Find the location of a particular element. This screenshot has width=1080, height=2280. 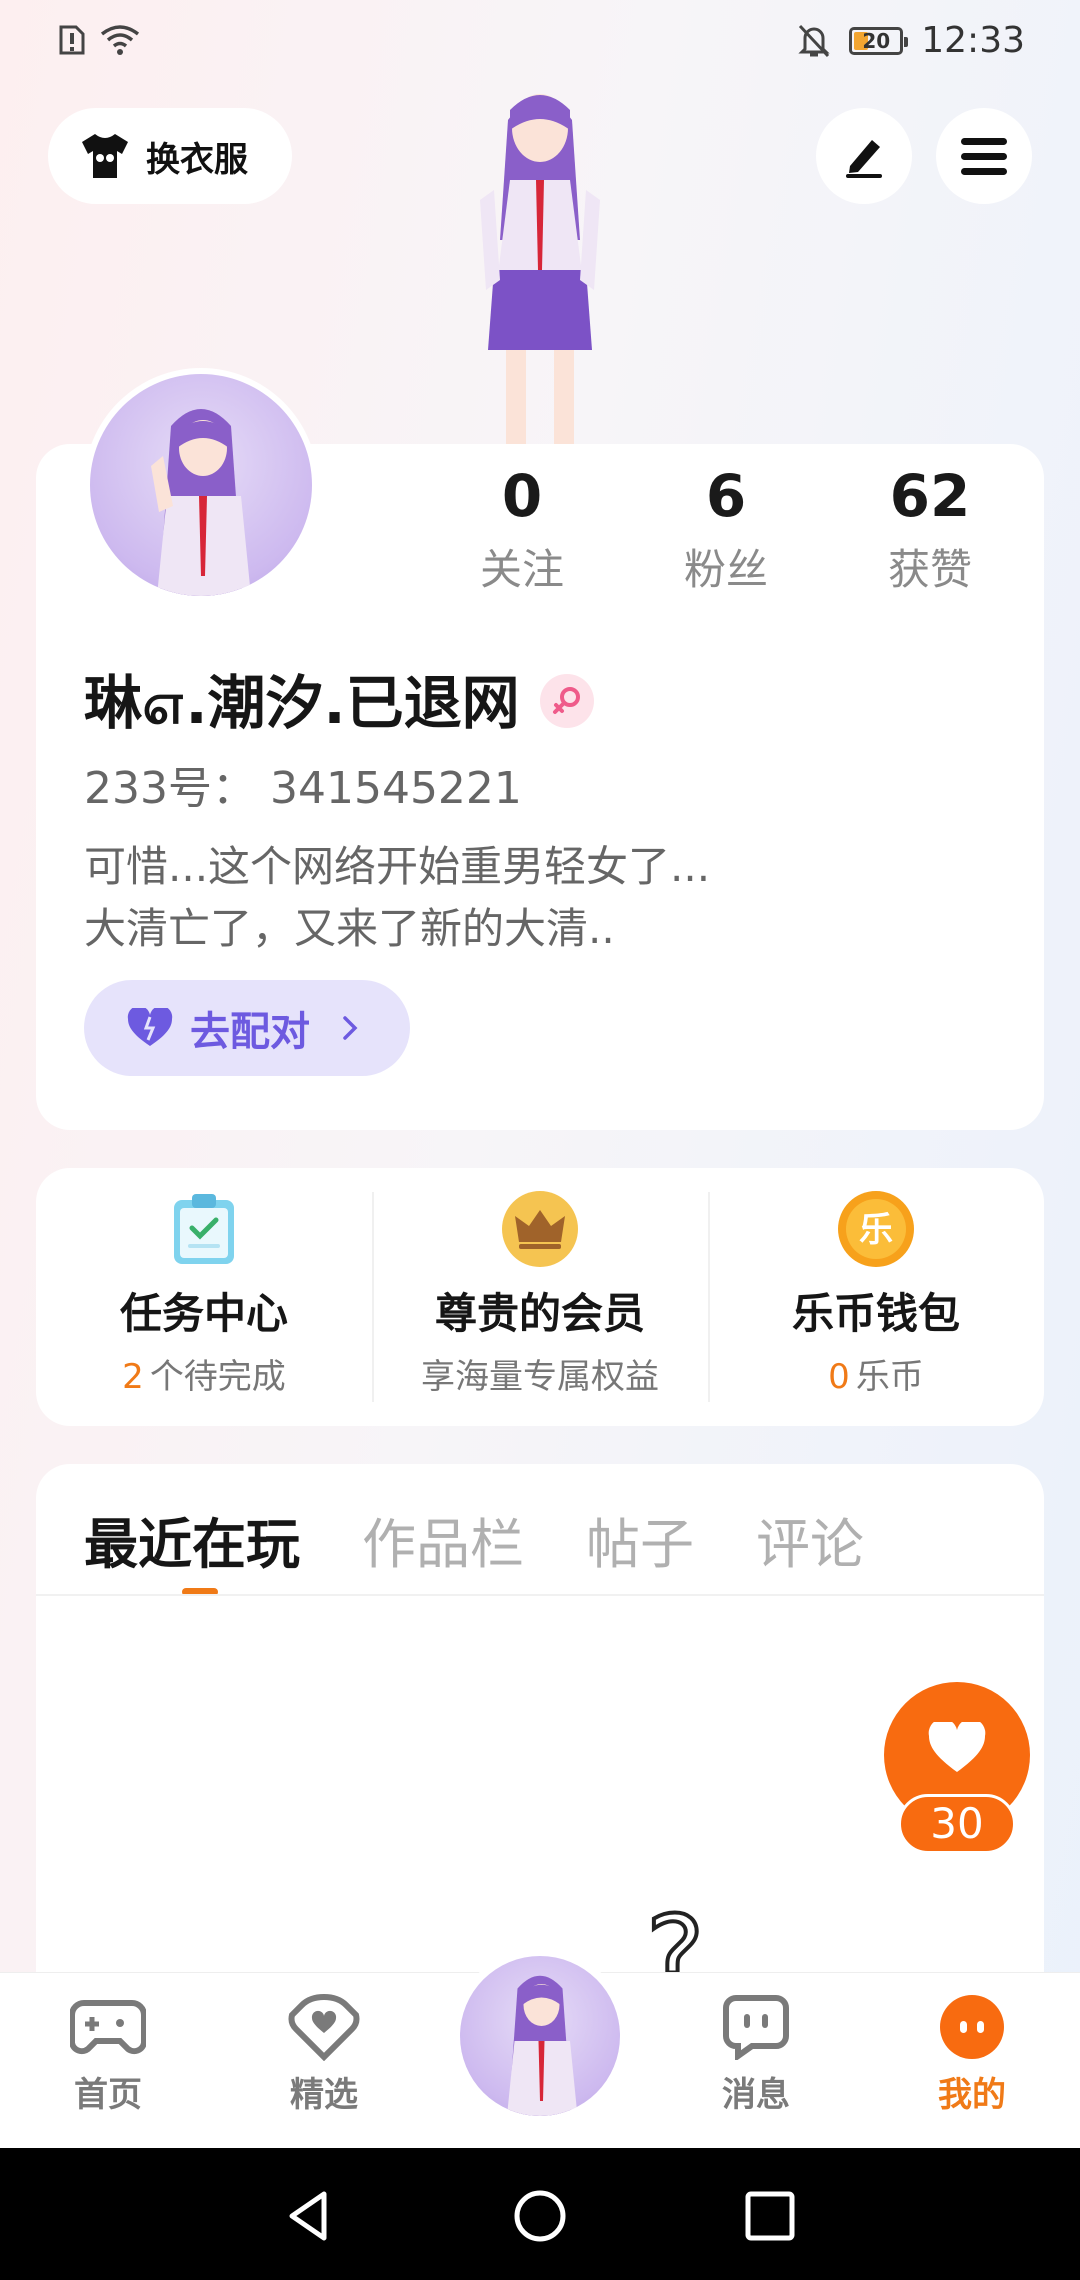

chevron-right-icon is located at coordinates (350, 1028).